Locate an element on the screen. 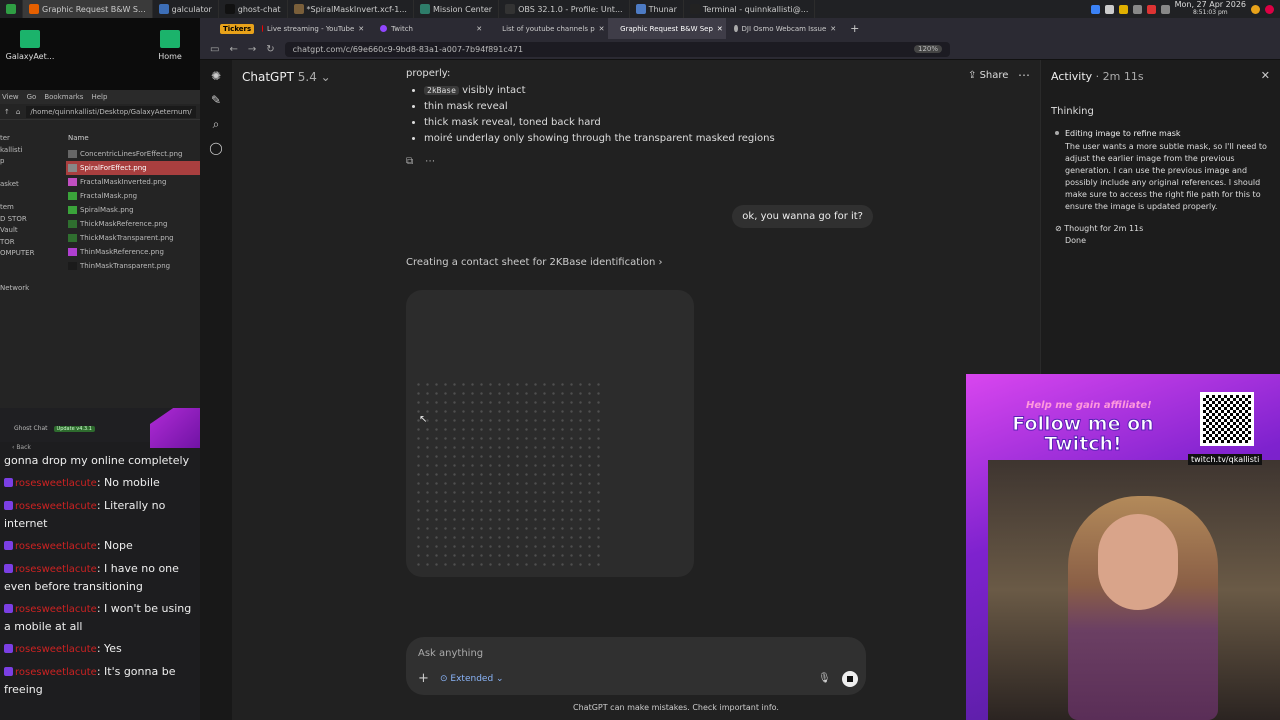 Image resolution: width=1280 pixels, height=720 pixels. more-options-icon: ⋯ is located at coordinates (1024, 75).